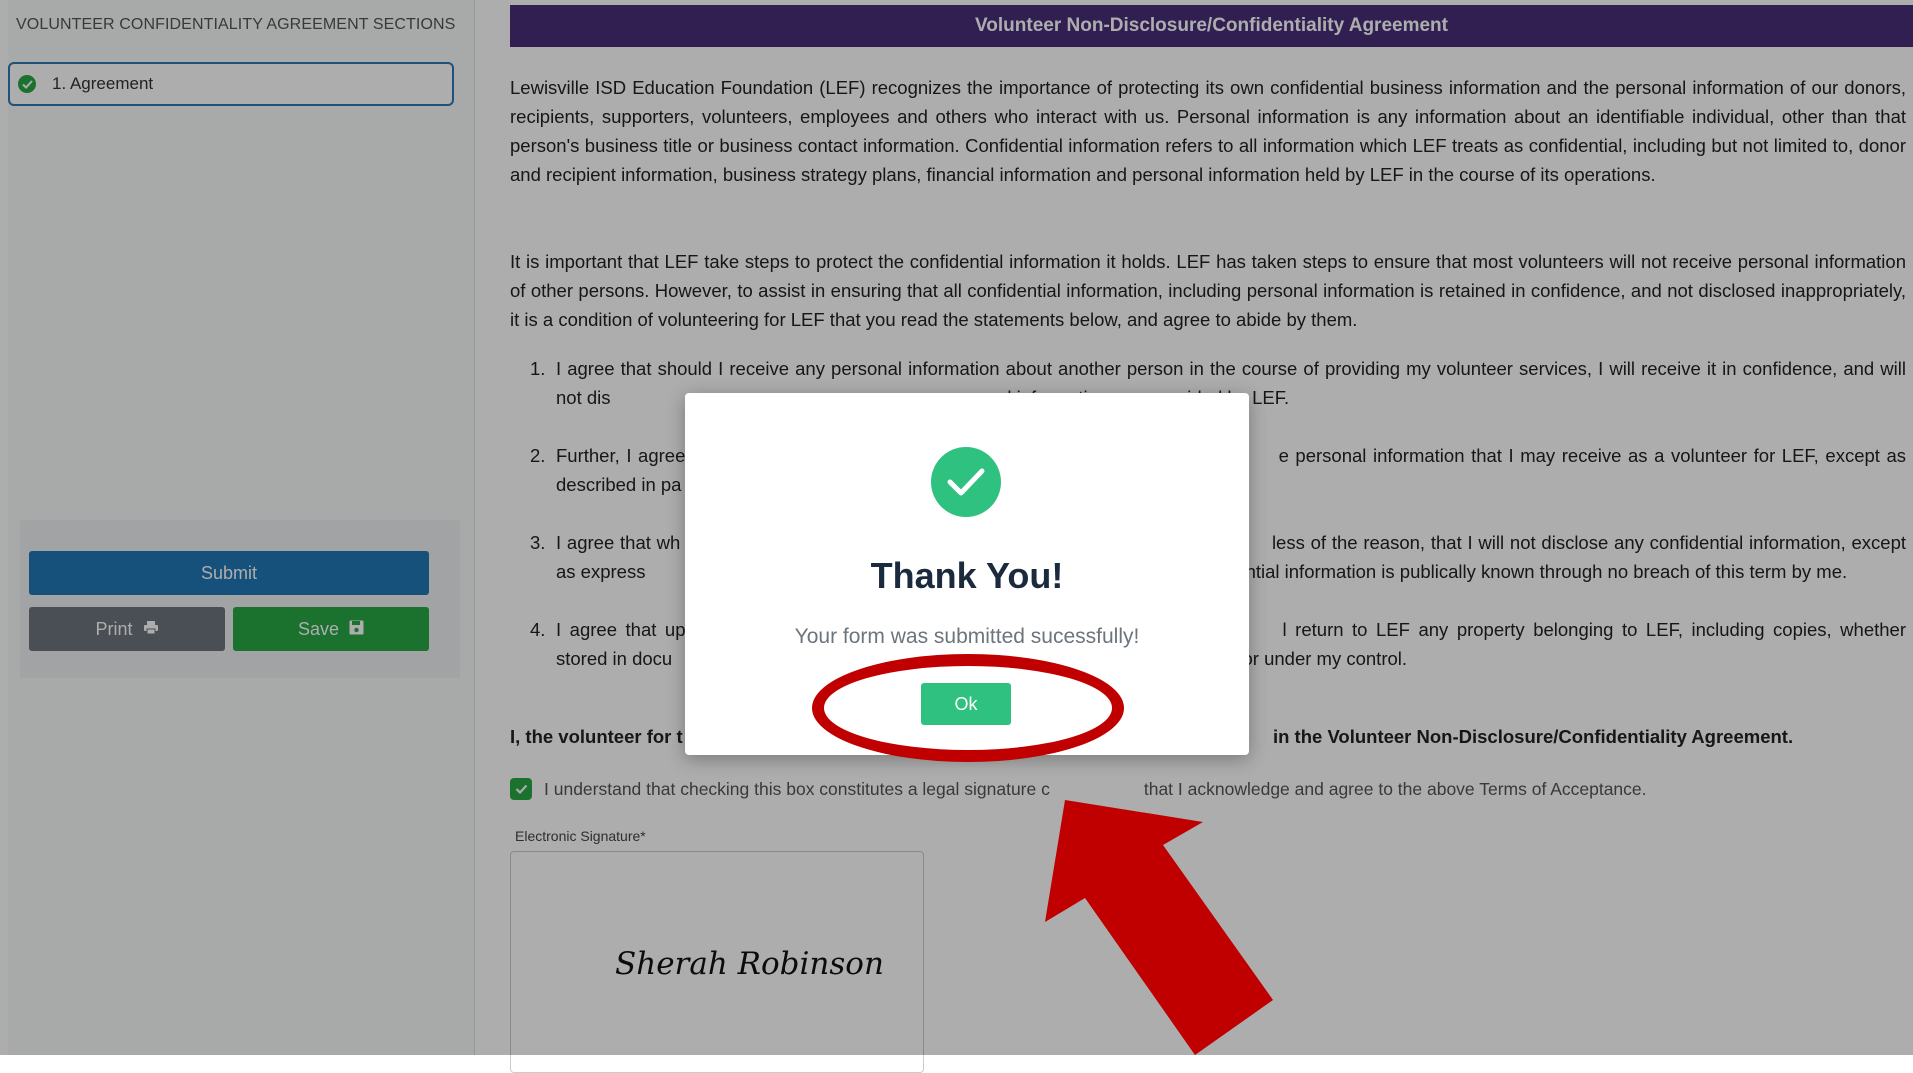  What do you see at coordinates (966, 482) in the screenshot?
I see `check-circle-icon` at bounding box center [966, 482].